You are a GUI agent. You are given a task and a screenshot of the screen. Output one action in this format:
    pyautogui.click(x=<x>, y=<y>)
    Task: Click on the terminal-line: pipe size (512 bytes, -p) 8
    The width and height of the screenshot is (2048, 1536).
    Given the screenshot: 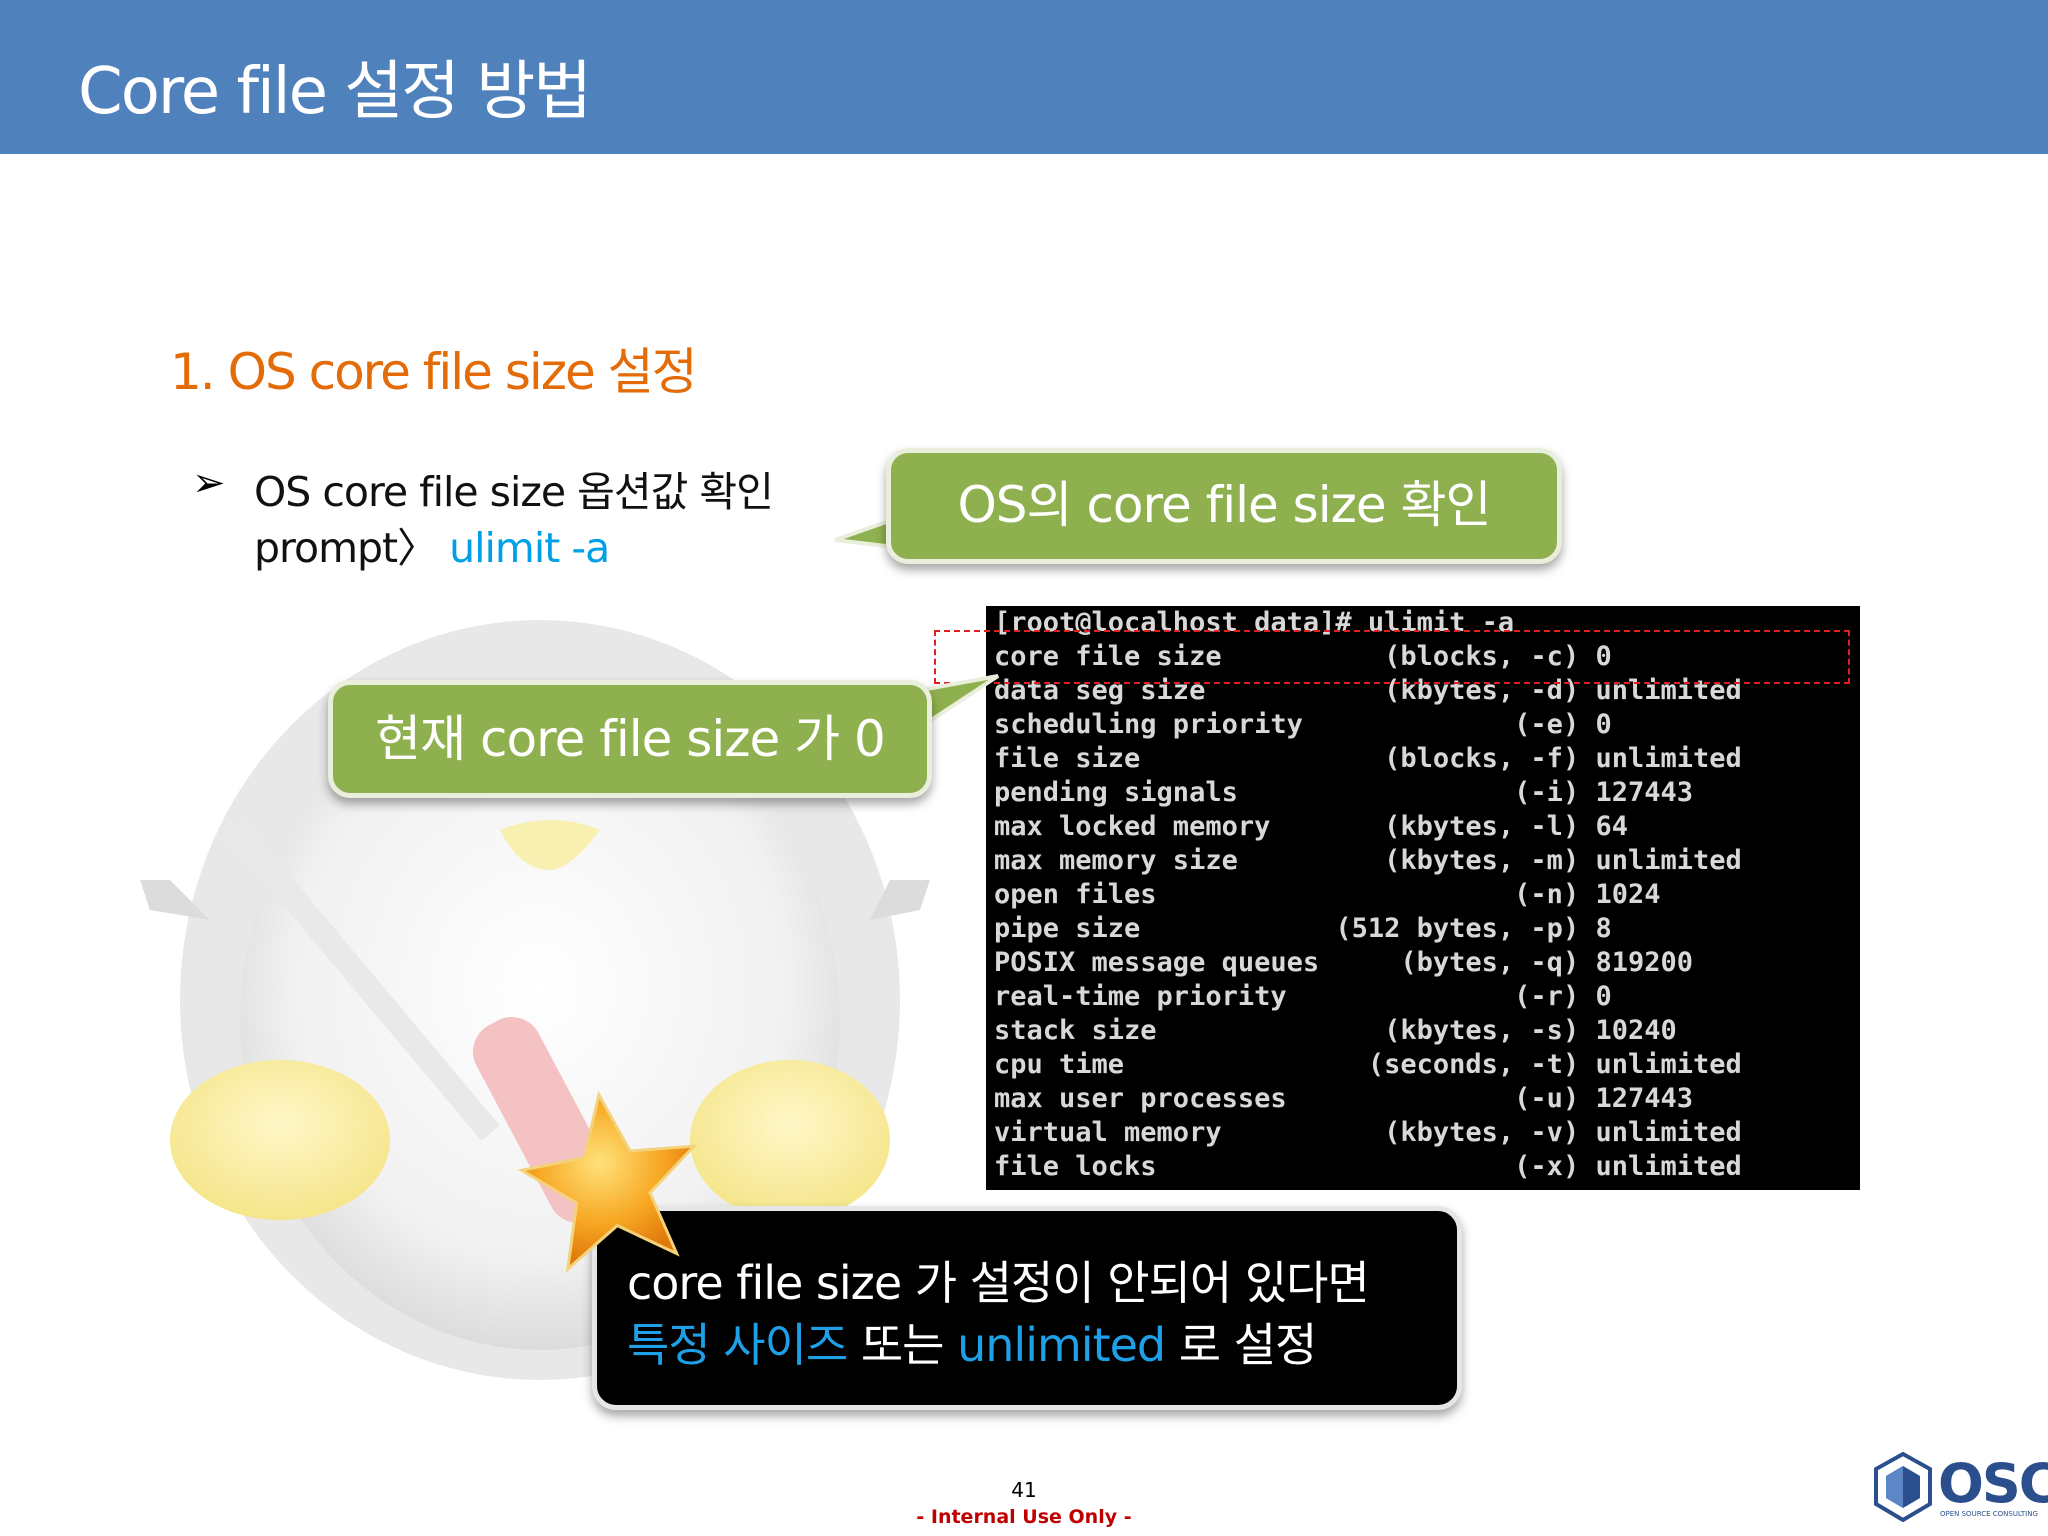 What is the action you would take?
    pyautogui.click(x=1303, y=928)
    